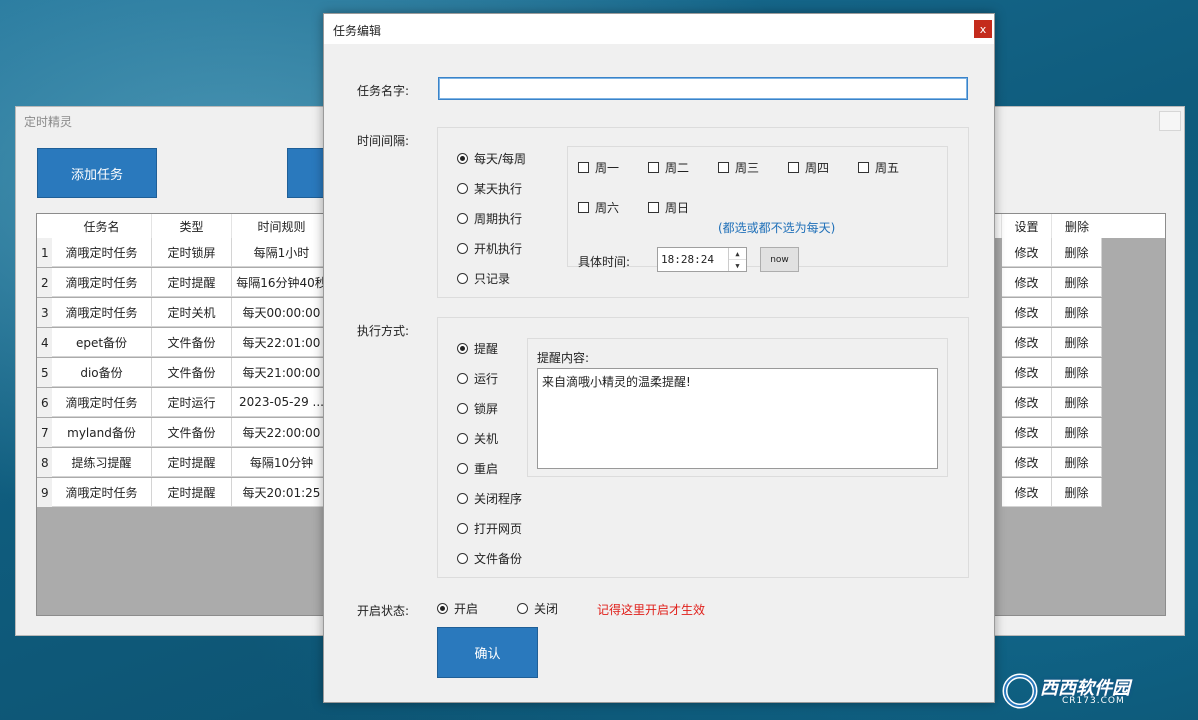 This screenshot has height=720, width=1198. What do you see at coordinates (598, 167) in the screenshot?
I see `weekday-checkbox: 周一` at bounding box center [598, 167].